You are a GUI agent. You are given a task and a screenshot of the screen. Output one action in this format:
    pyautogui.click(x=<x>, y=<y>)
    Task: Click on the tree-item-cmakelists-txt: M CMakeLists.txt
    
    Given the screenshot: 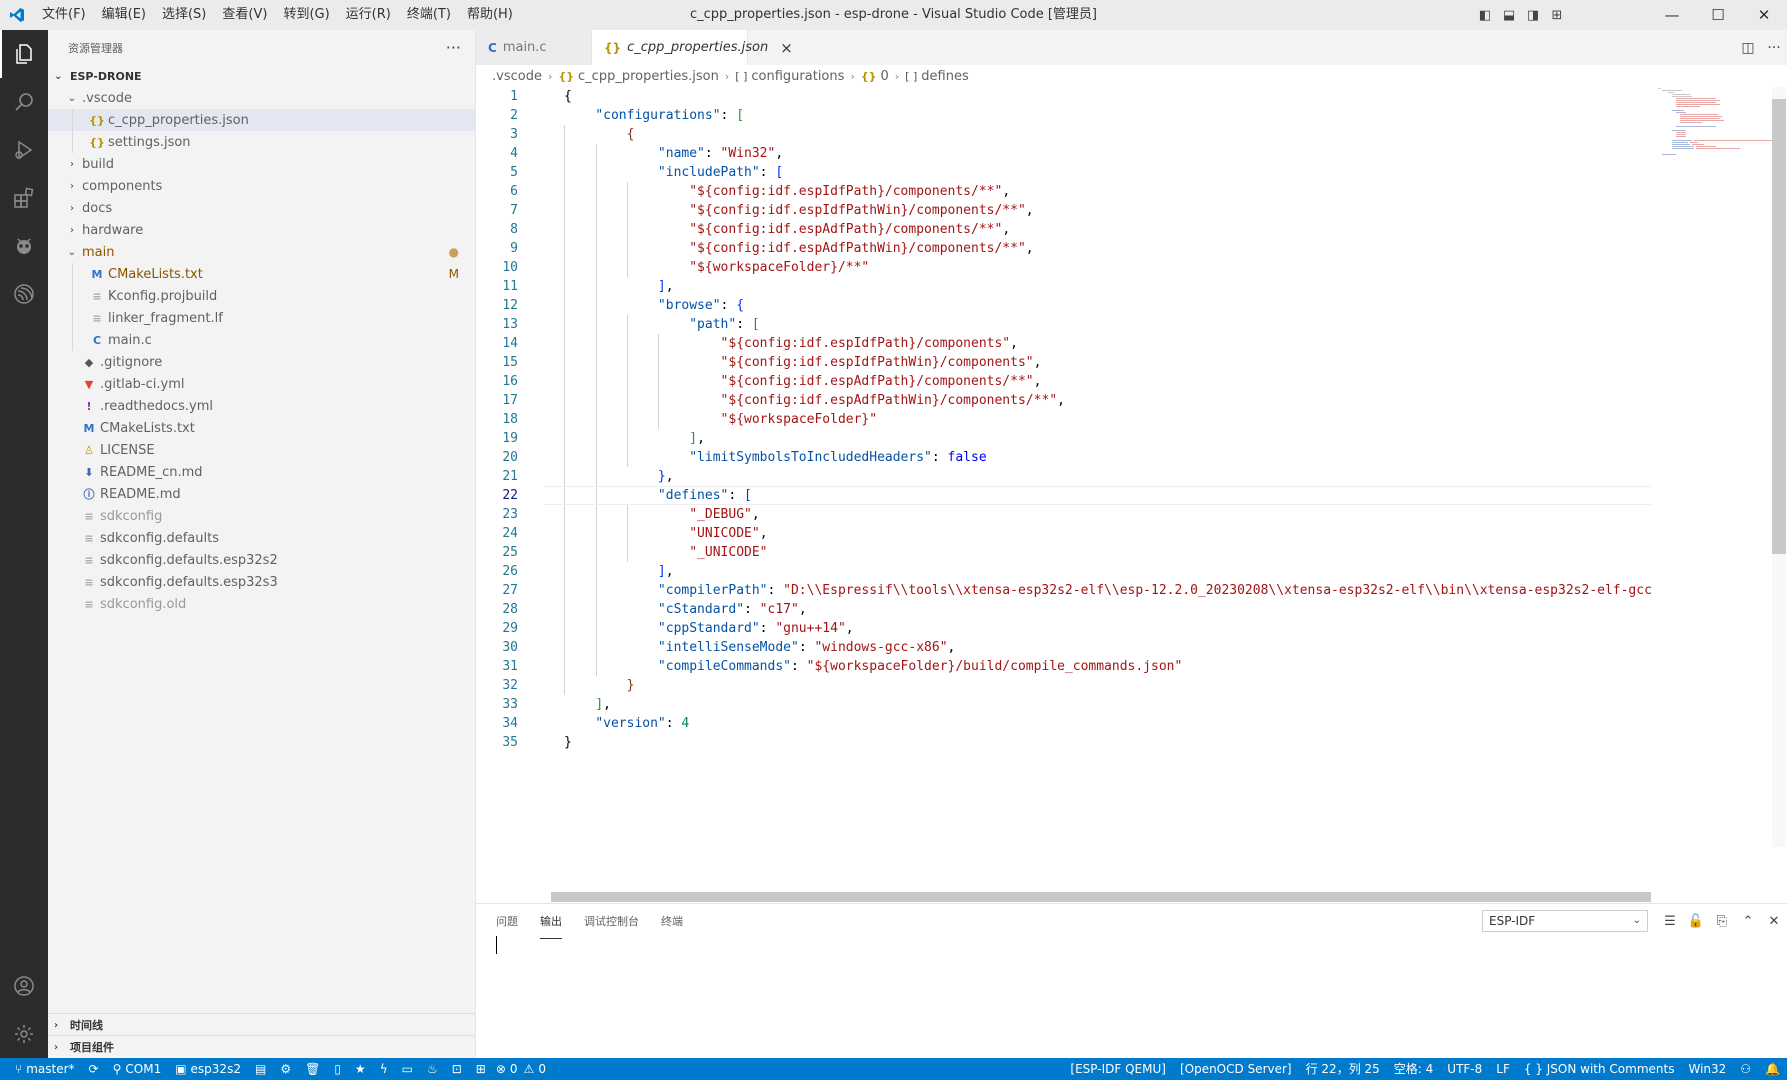 What is the action you would take?
    pyautogui.click(x=261, y=428)
    